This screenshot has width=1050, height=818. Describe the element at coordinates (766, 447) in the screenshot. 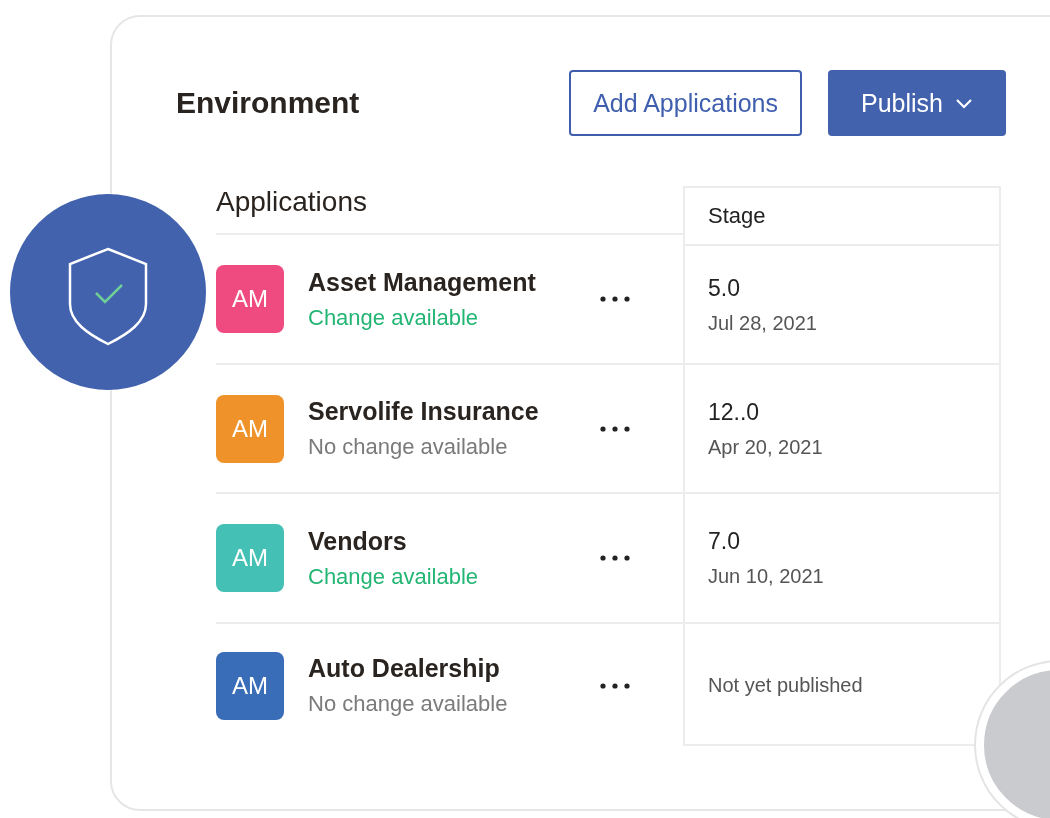

I see `stage-date: Apr 20, 2021` at that location.